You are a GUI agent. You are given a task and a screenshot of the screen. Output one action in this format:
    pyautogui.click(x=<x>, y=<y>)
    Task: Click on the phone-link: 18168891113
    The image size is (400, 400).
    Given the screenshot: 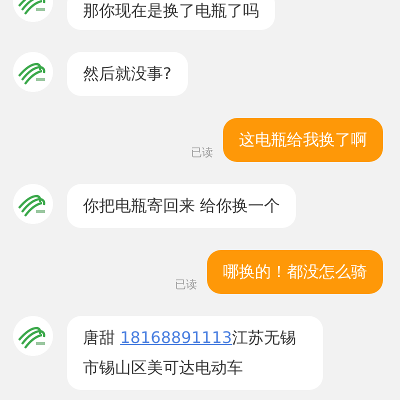 What is the action you would take?
    pyautogui.click(x=176, y=337)
    